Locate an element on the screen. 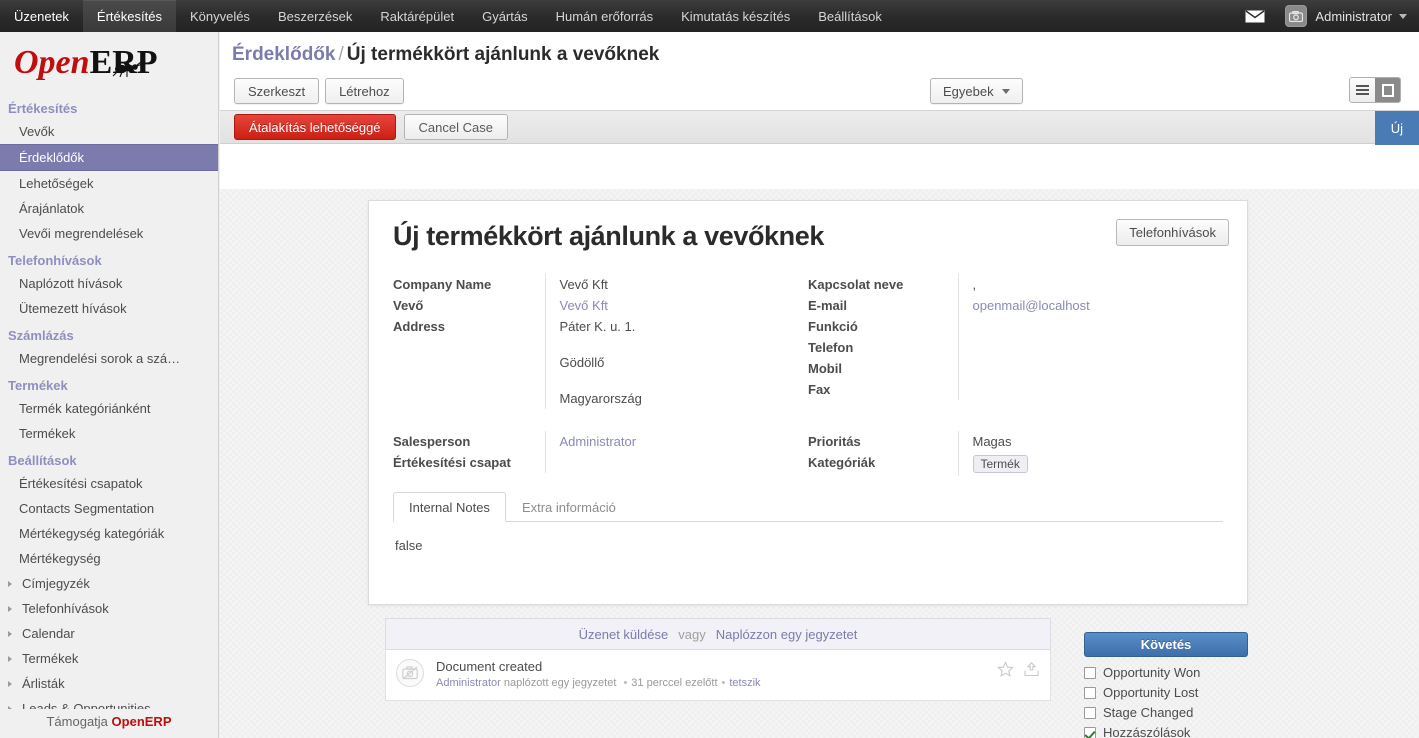  sidebar-item-rdekl-d-k: Érdeklődők is located at coordinates (109, 157).